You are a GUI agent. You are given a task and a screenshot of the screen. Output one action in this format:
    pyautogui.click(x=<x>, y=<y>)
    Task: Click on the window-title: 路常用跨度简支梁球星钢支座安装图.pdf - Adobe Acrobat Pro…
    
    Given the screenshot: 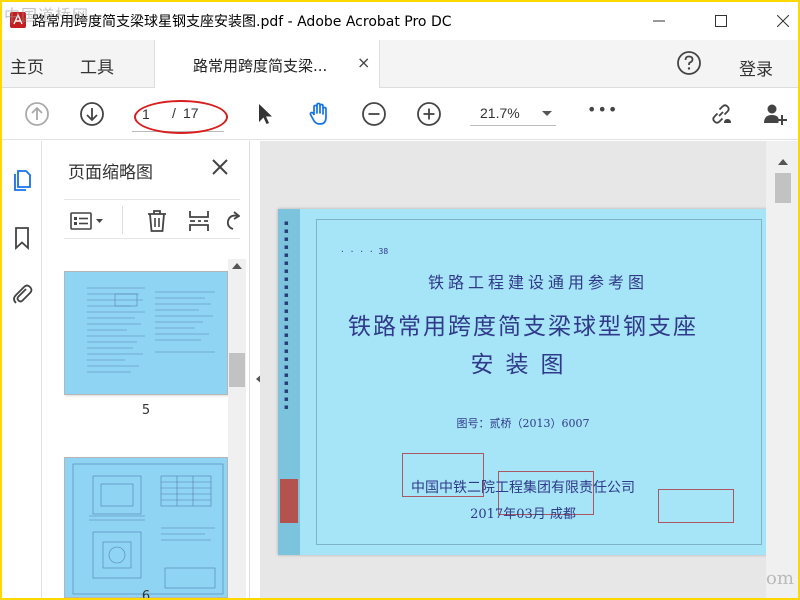 What is the action you would take?
    pyautogui.click(x=242, y=22)
    